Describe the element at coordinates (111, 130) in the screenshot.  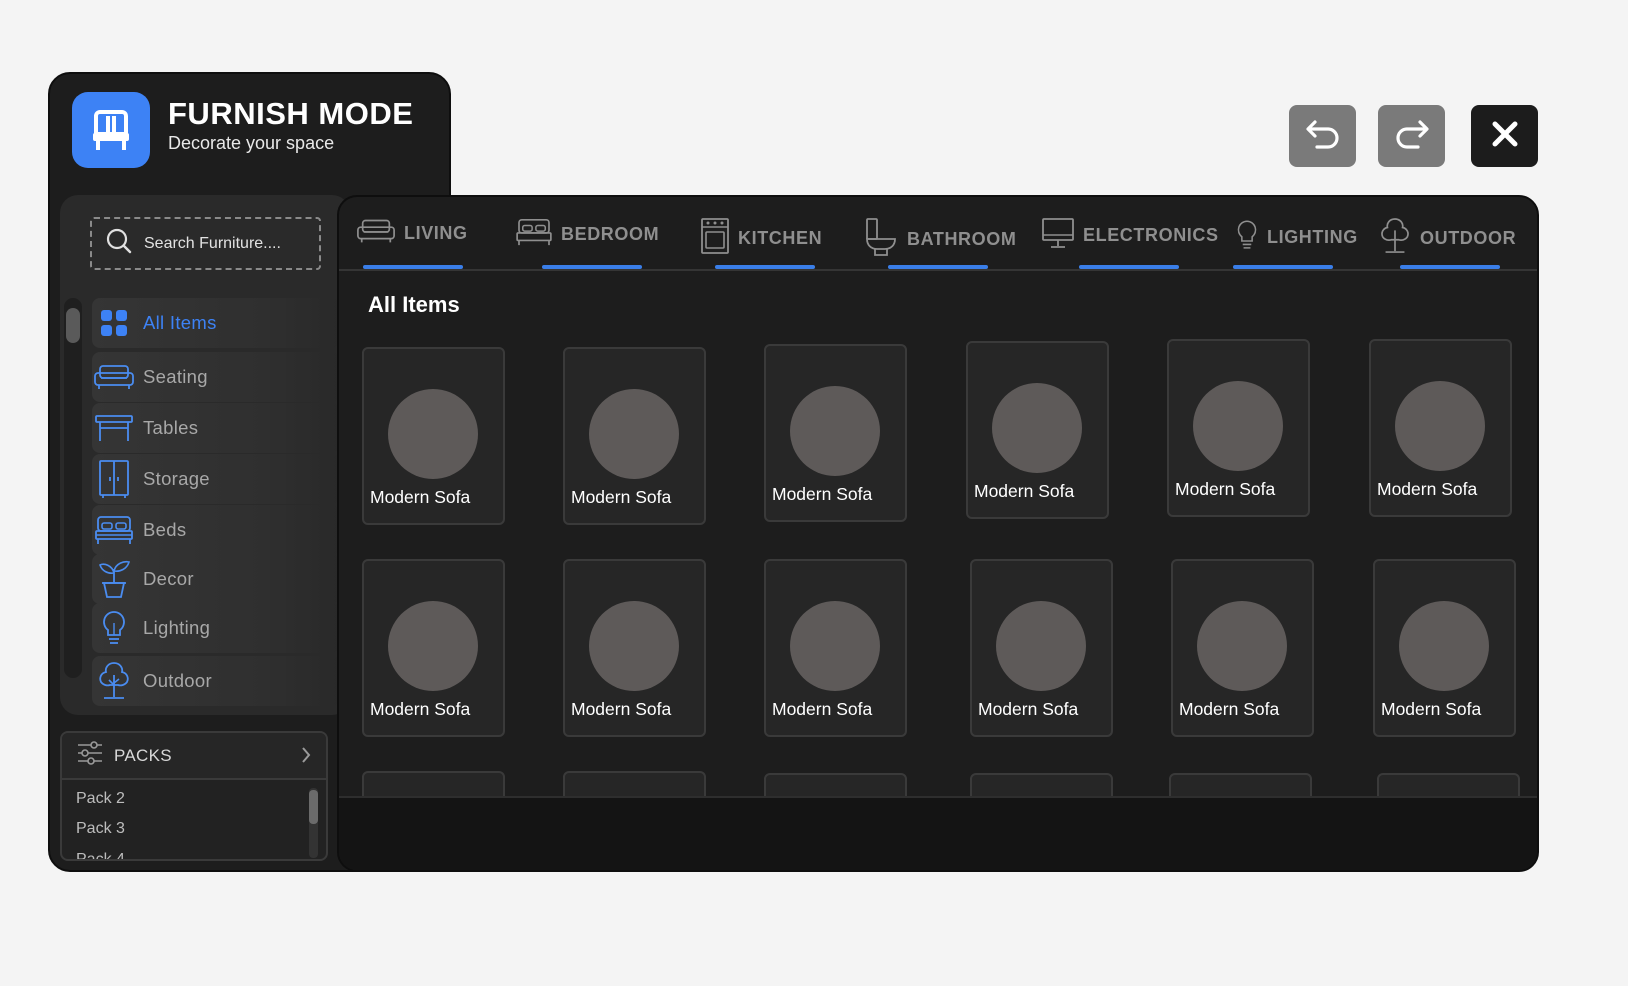
I see `chair-icon` at that location.